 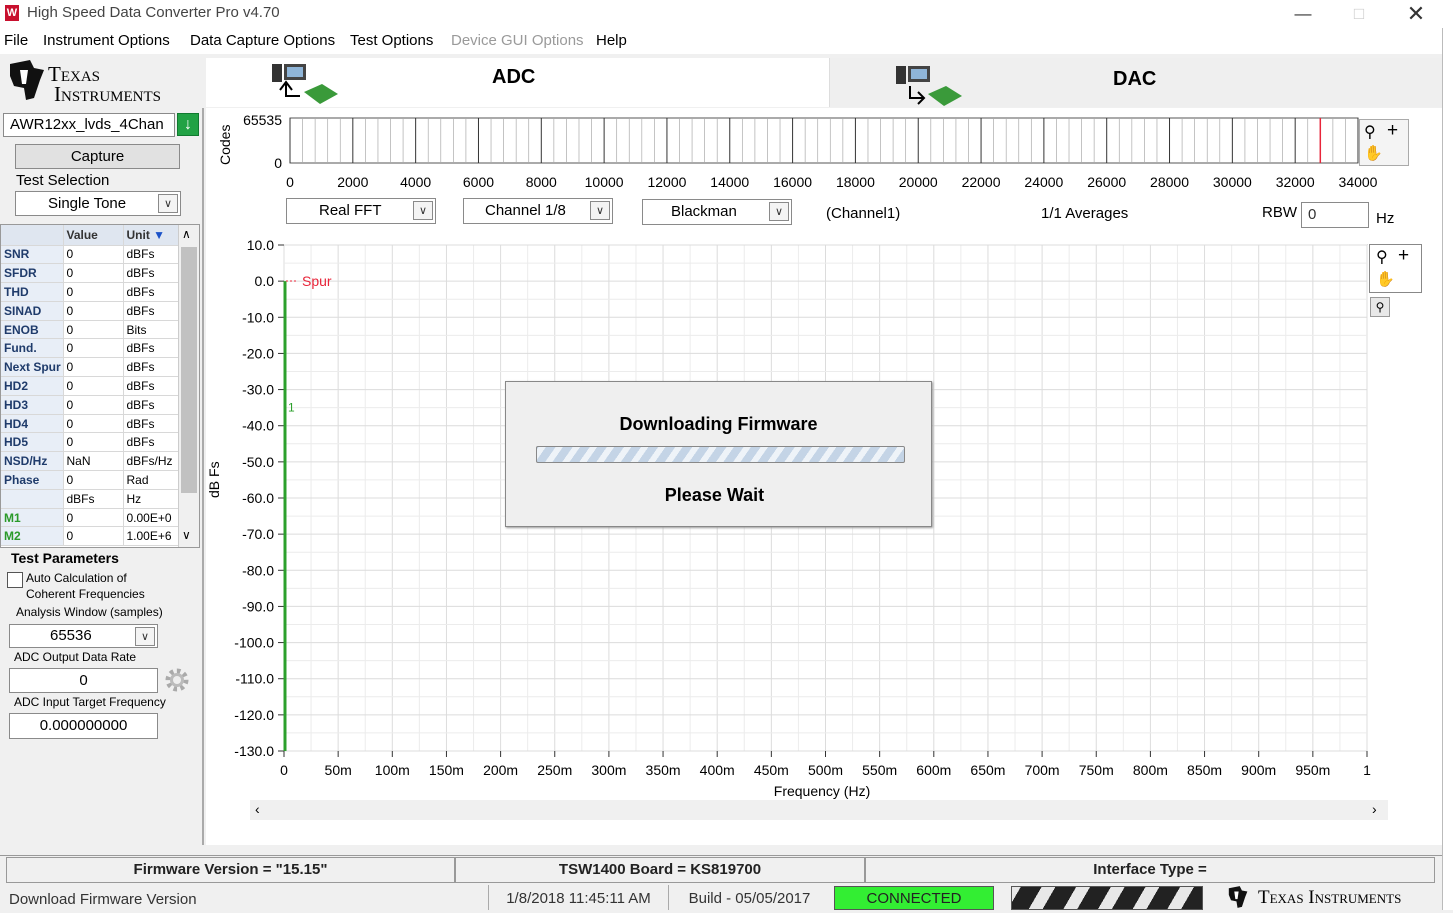 What do you see at coordinates (1374, 809) in the screenshot?
I see `scroll-right-icon: ›` at bounding box center [1374, 809].